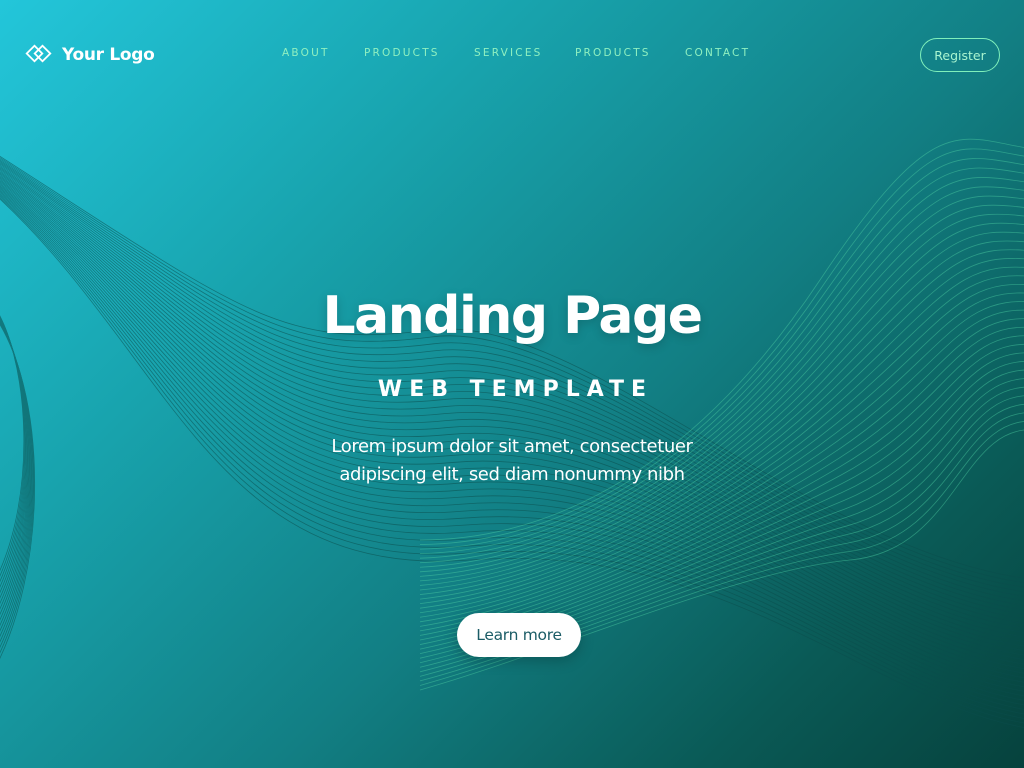 The width and height of the screenshot is (1024, 768). What do you see at coordinates (512, 316) in the screenshot?
I see `hero-title: Landing Page` at bounding box center [512, 316].